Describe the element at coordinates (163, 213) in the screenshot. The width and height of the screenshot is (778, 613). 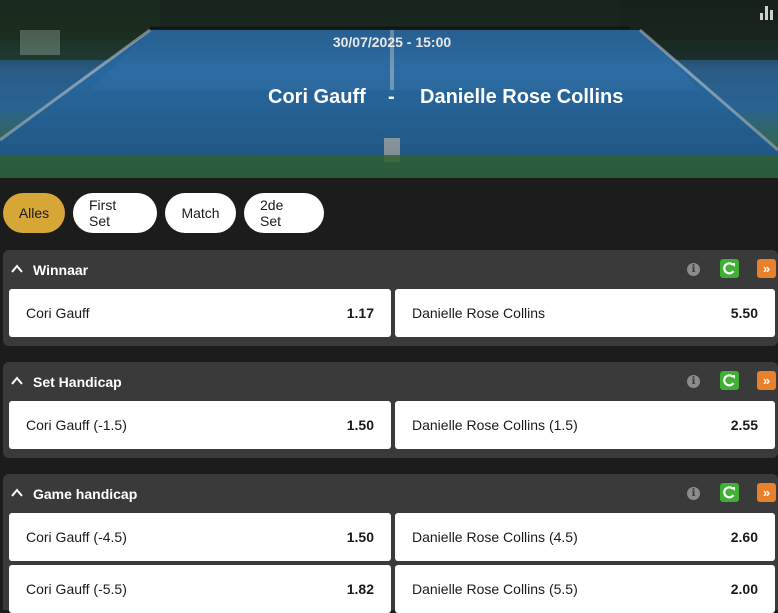
I see `market-filter-tabs: Alles First Set Match 2de Set` at that location.